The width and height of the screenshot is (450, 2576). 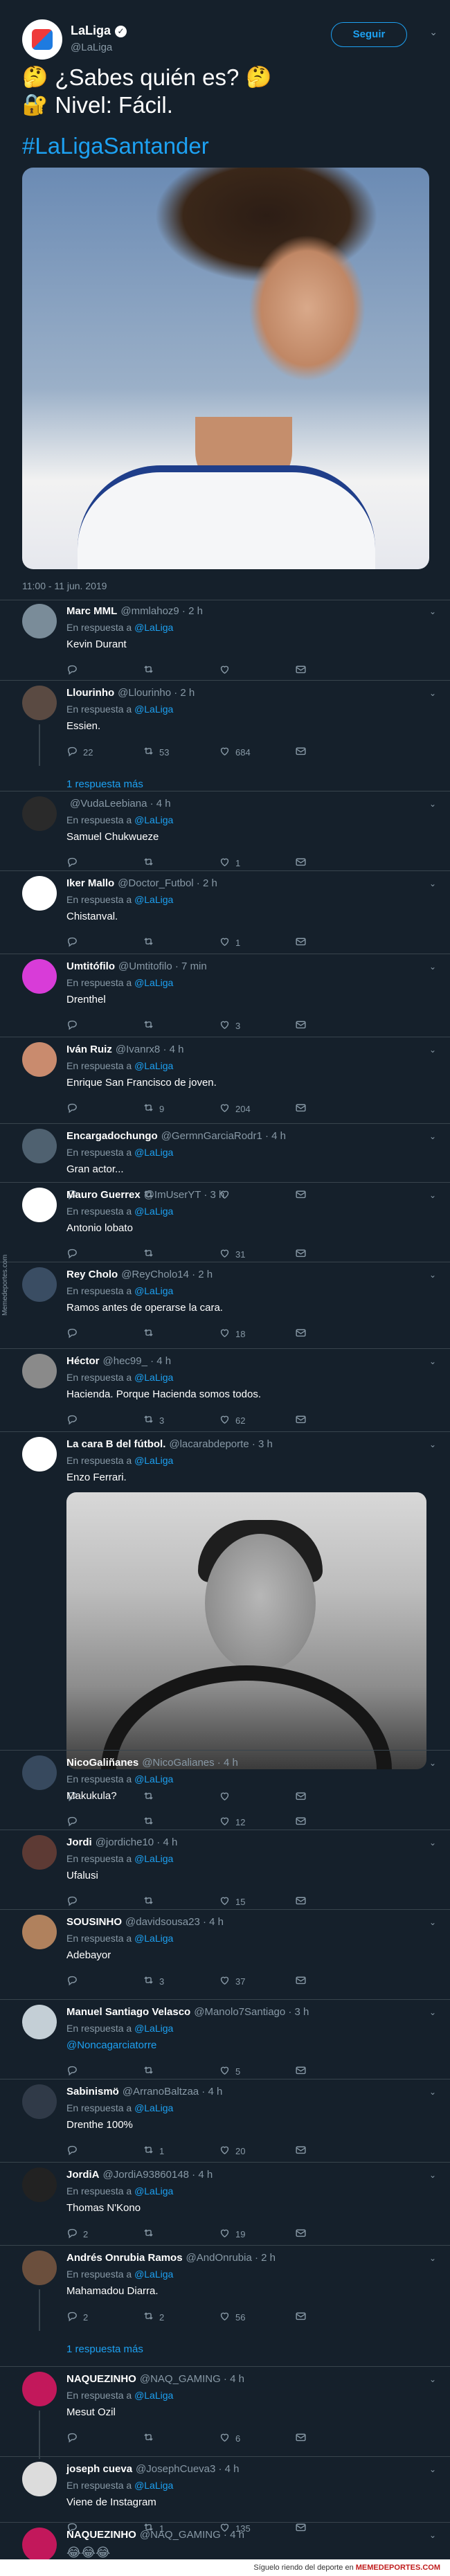 I want to click on author-handle: @Manolo7Santiago · 3 h, so click(x=251, y=2012).